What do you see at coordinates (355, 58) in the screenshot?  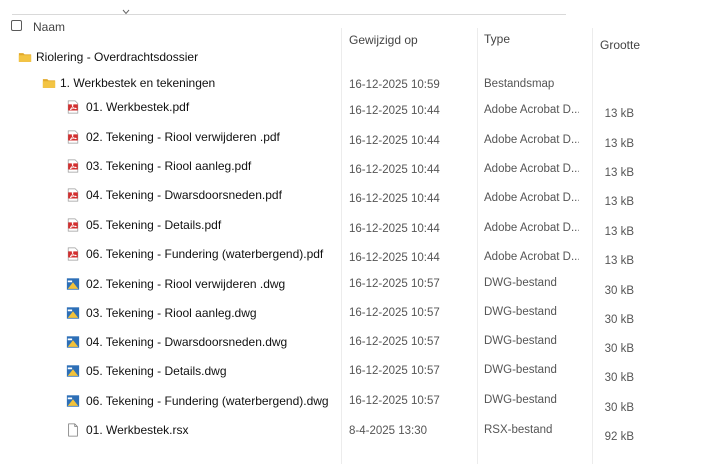 I see `folder-row: Riolering - Overdrachtsdossier` at bounding box center [355, 58].